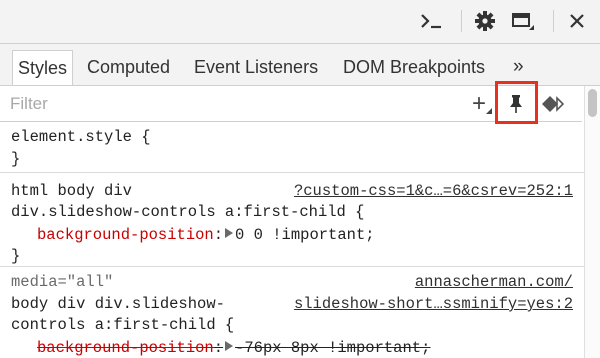 This screenshot has width=600, height=358. I want to click on tab-computed: Computed, so click(128, 67).